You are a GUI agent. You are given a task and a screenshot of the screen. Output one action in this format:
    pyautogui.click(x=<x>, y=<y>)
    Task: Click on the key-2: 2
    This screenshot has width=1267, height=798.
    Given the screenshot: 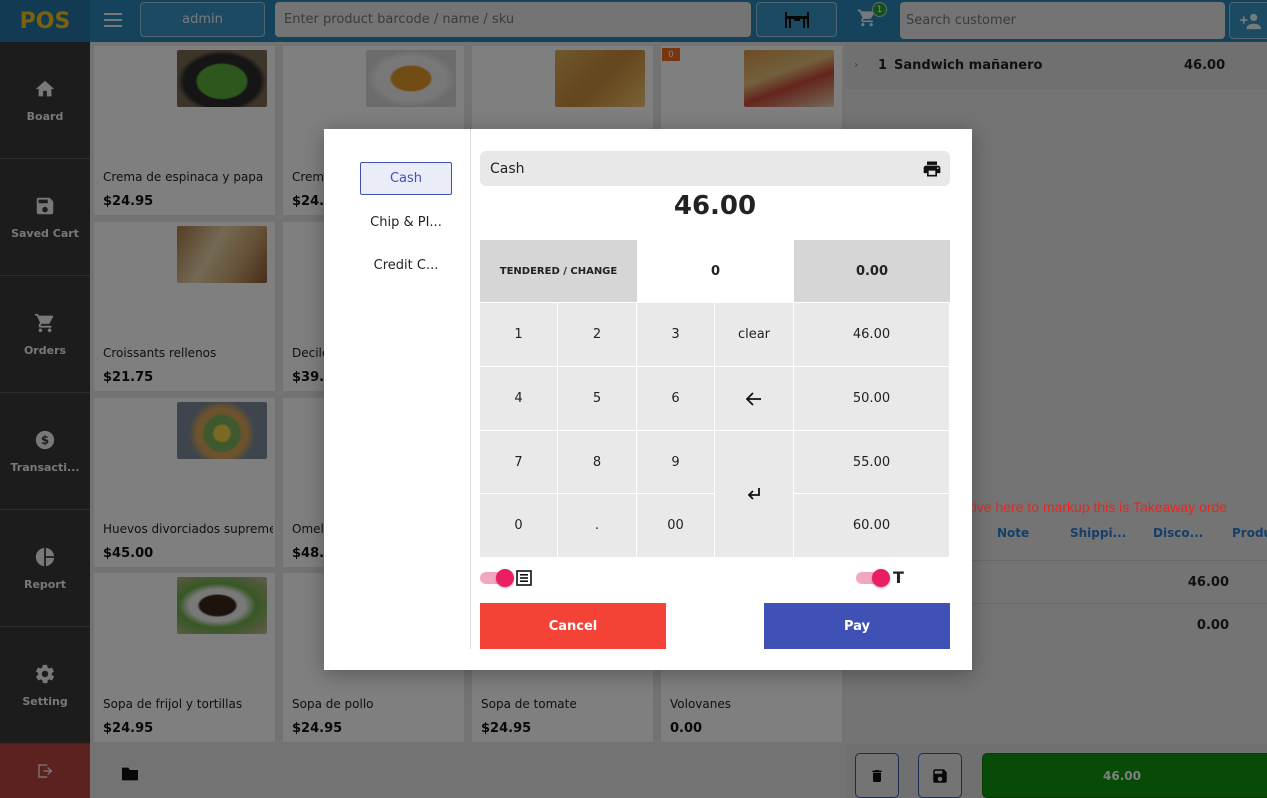 What is the action you would take?
    pyautogui.click(x=597, y=335)
    